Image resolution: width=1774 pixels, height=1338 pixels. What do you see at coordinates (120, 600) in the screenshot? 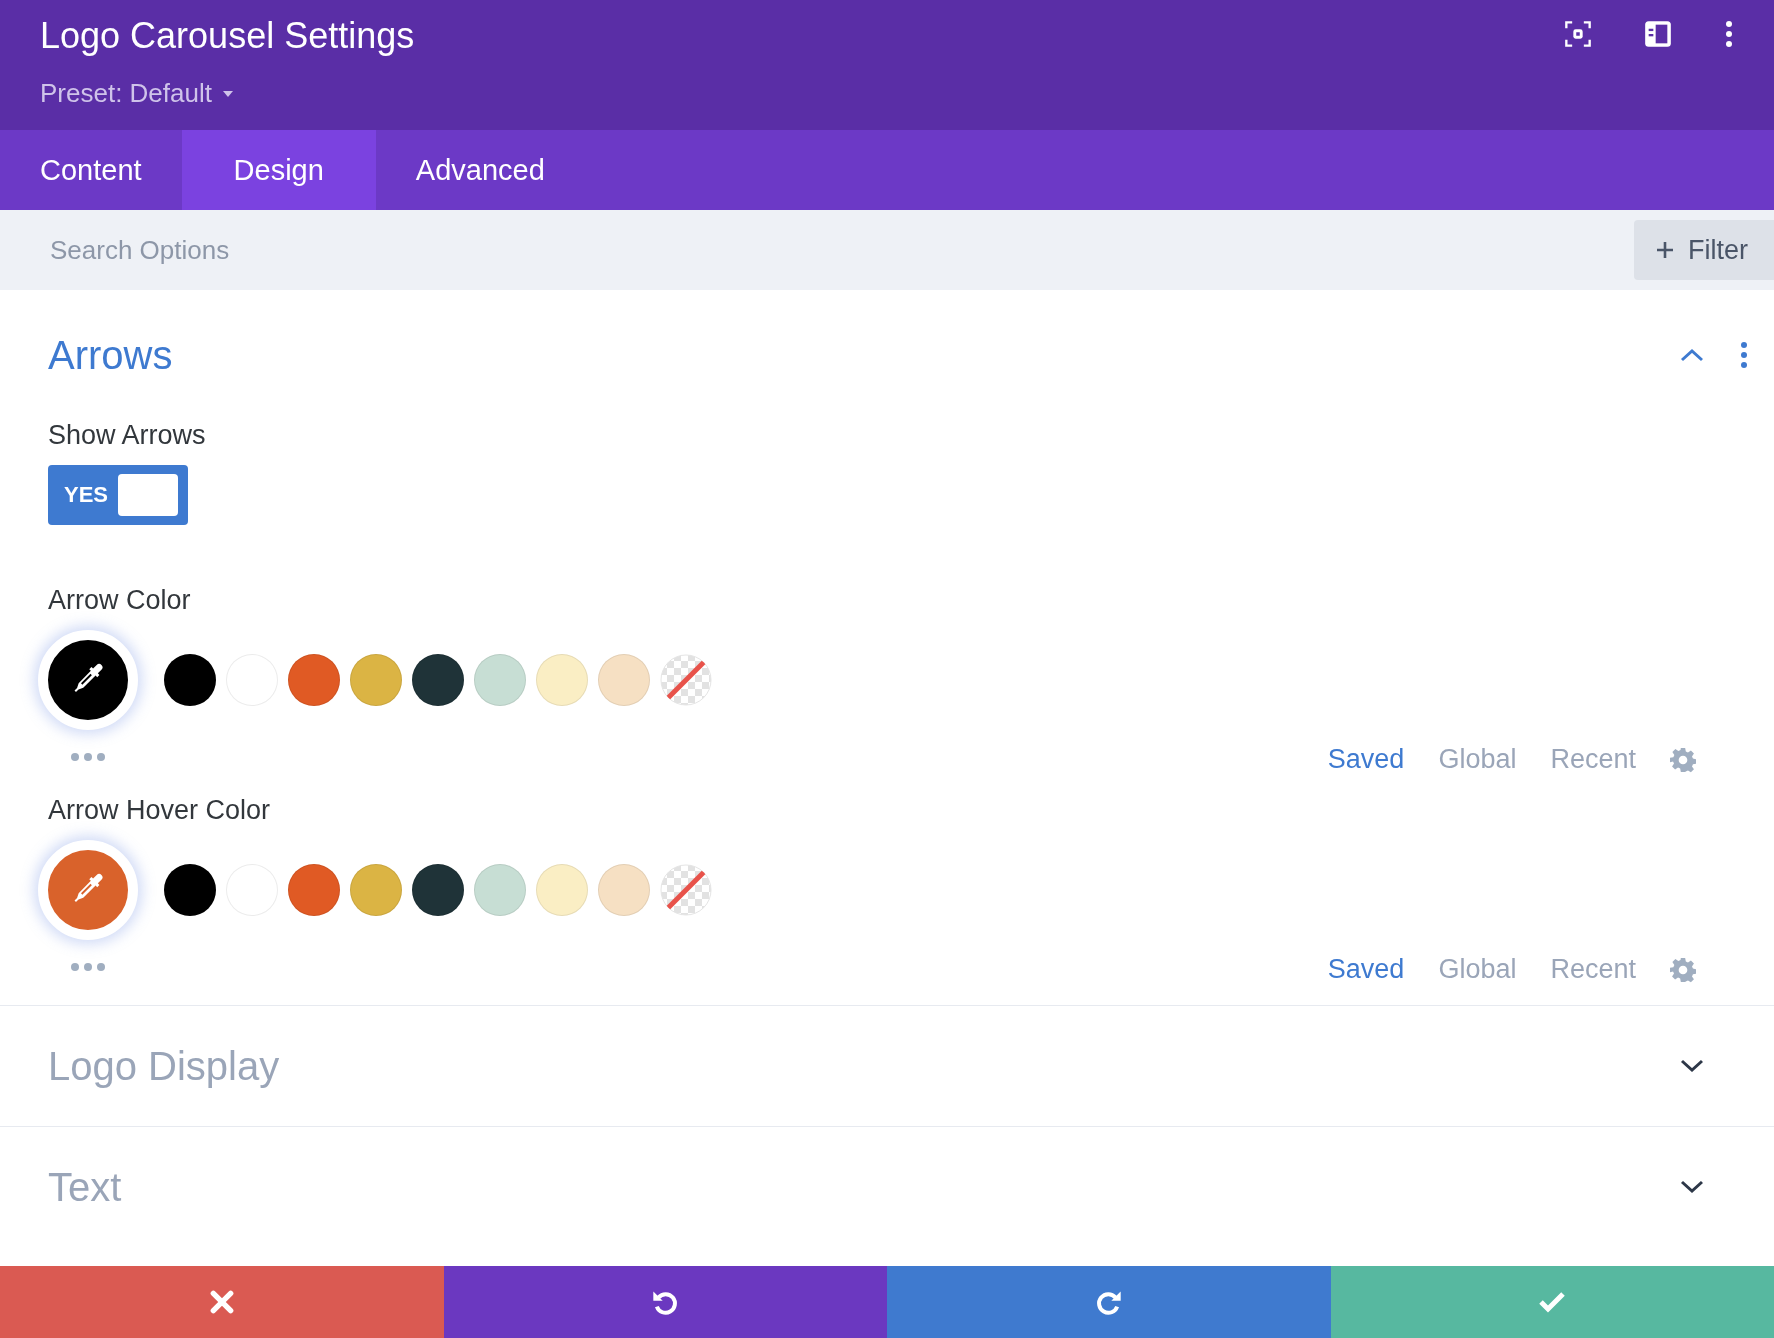
I see `field-label: Arrow Color` at bounding box center [120, 600].